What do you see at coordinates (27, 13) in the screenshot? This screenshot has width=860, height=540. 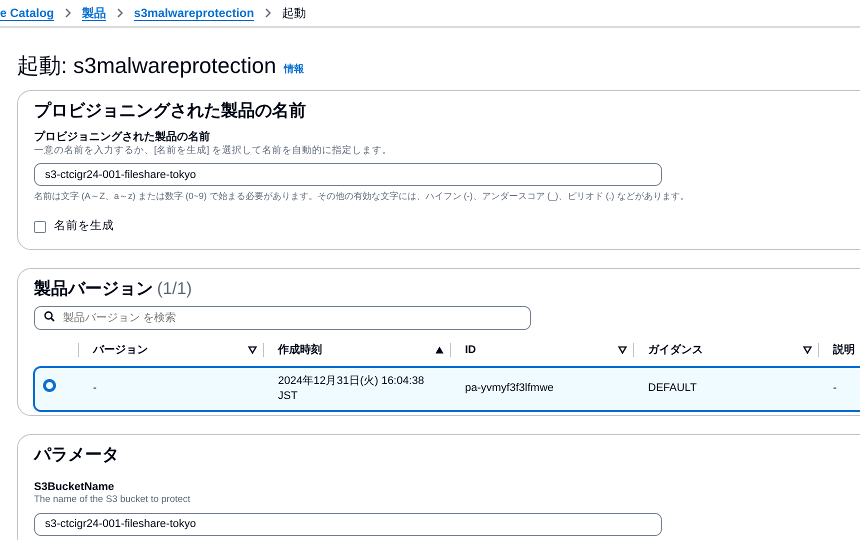 I see `breadcrumb-link: e Catalog` at bounding box center [27, 13].